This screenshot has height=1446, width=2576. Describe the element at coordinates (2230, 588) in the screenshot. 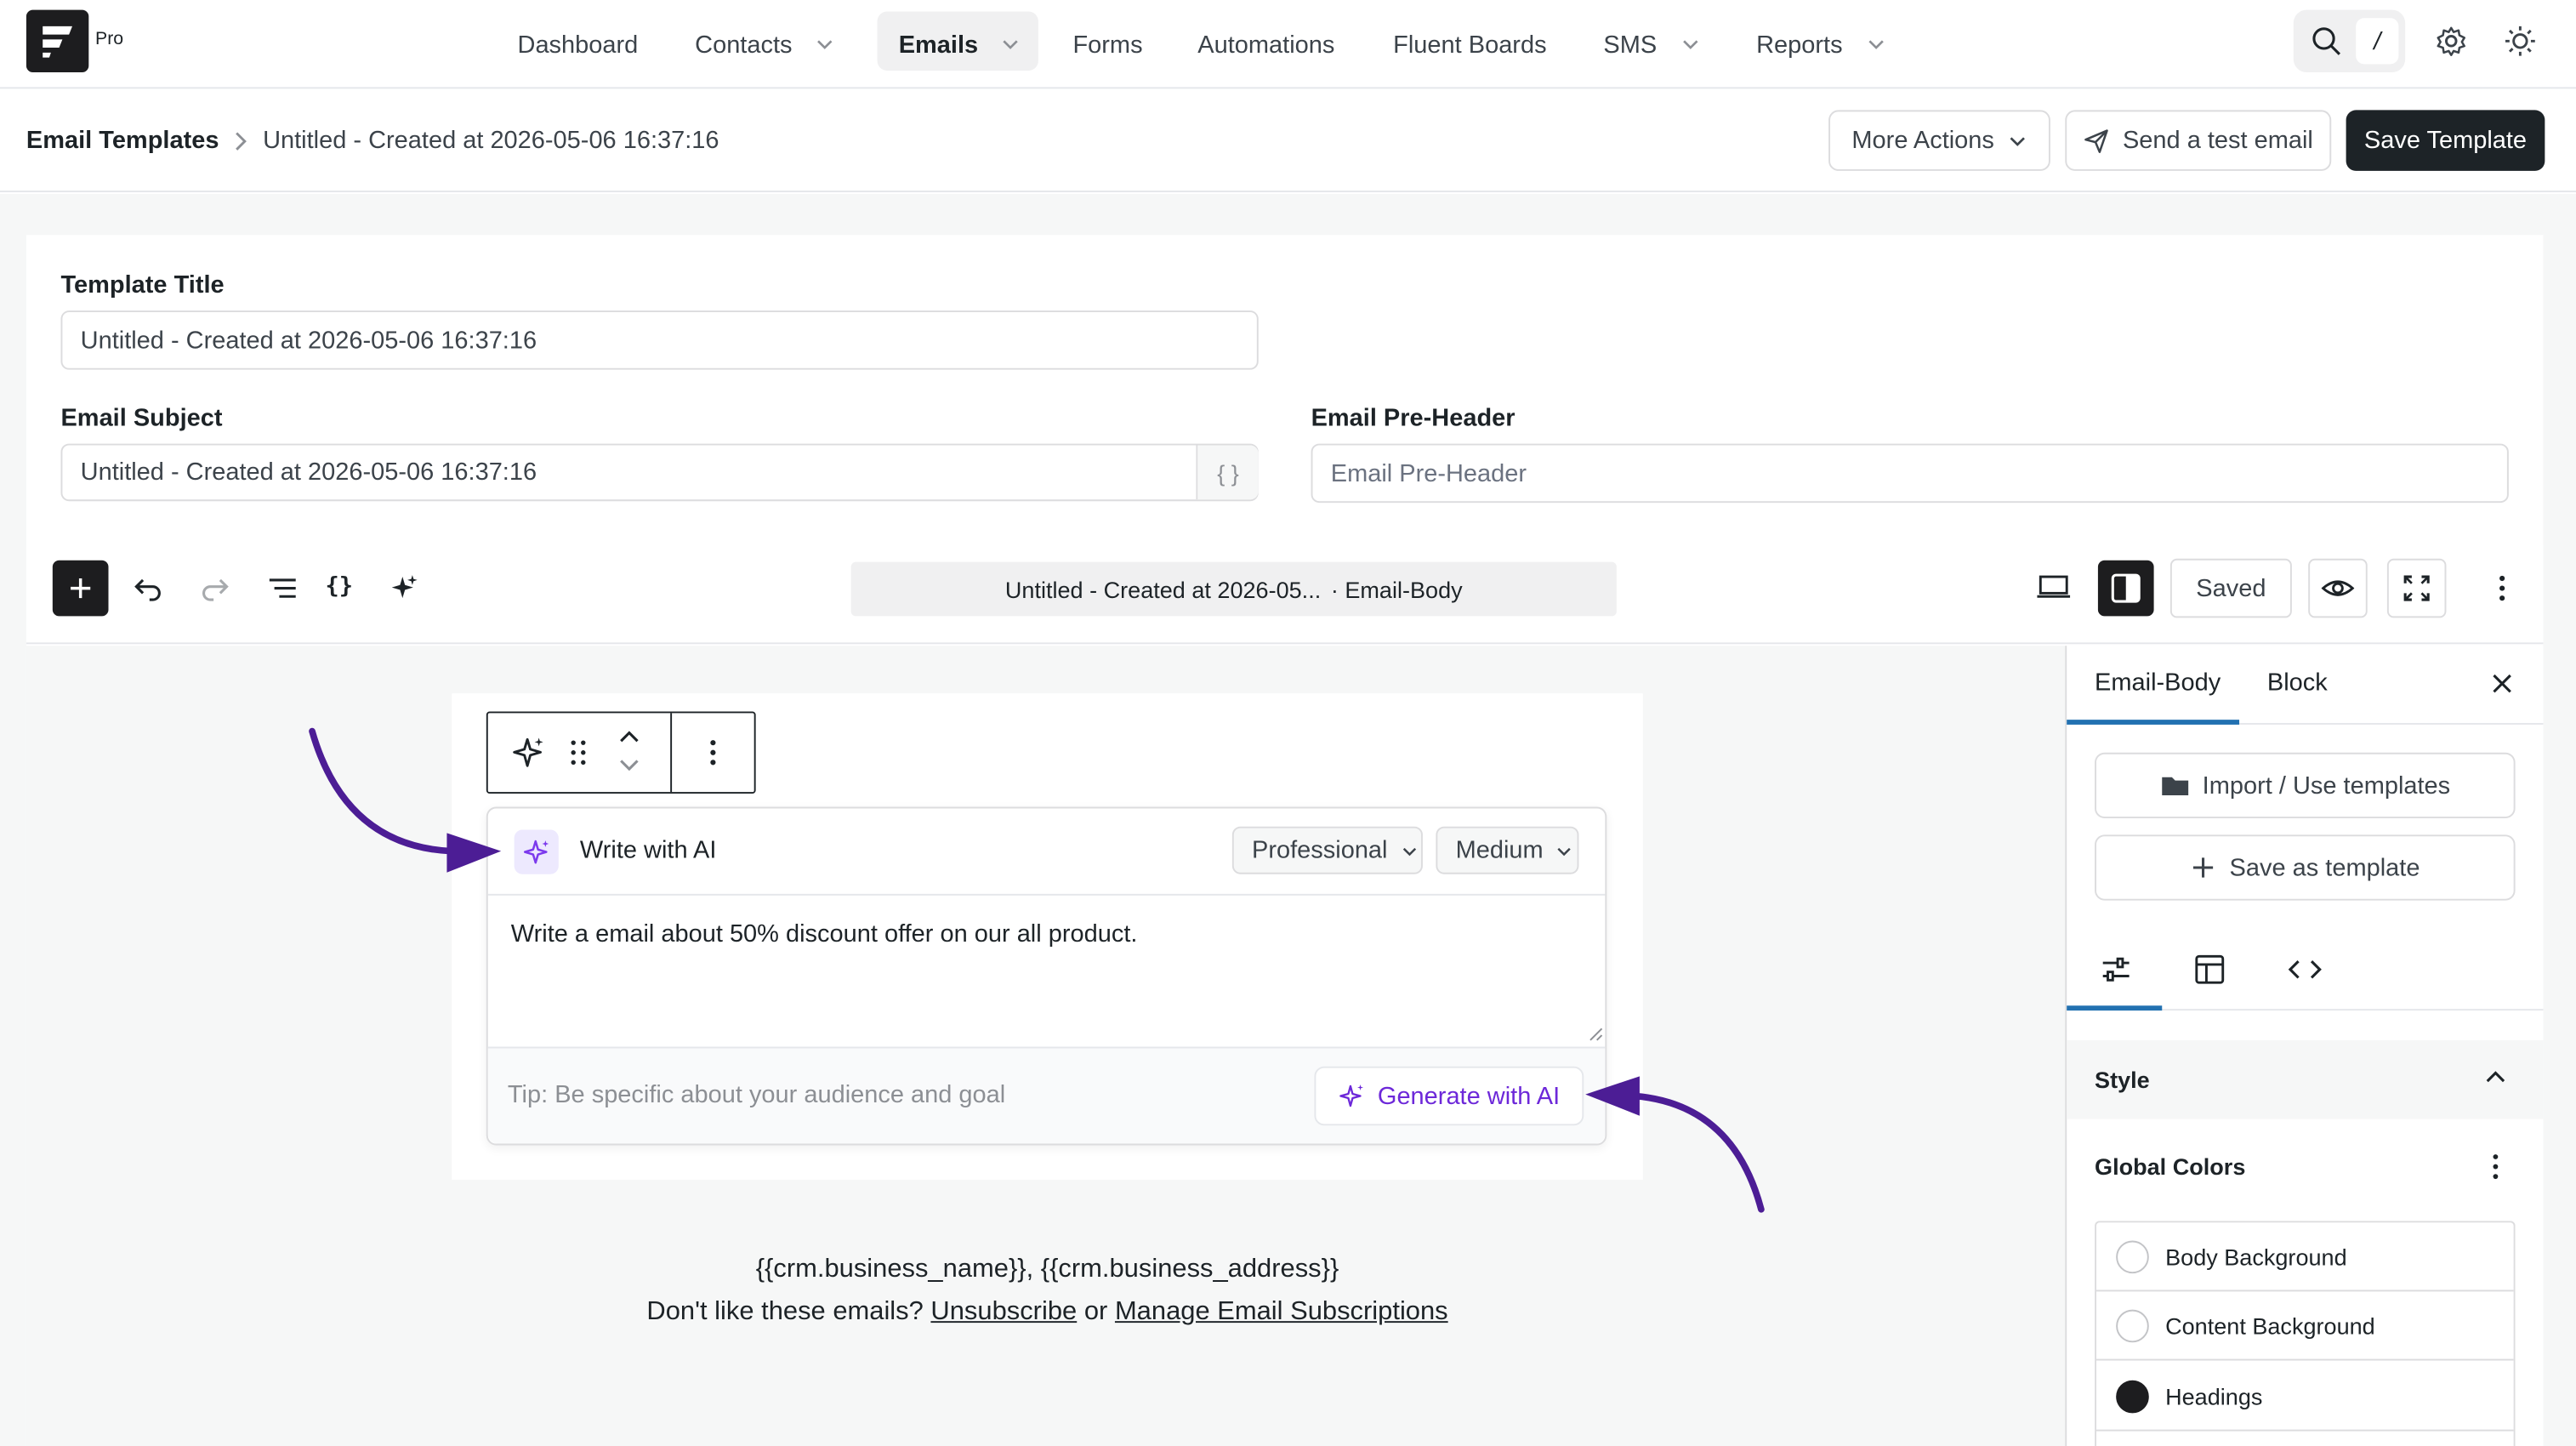

I see `saved-status-button: Saved` at that location.